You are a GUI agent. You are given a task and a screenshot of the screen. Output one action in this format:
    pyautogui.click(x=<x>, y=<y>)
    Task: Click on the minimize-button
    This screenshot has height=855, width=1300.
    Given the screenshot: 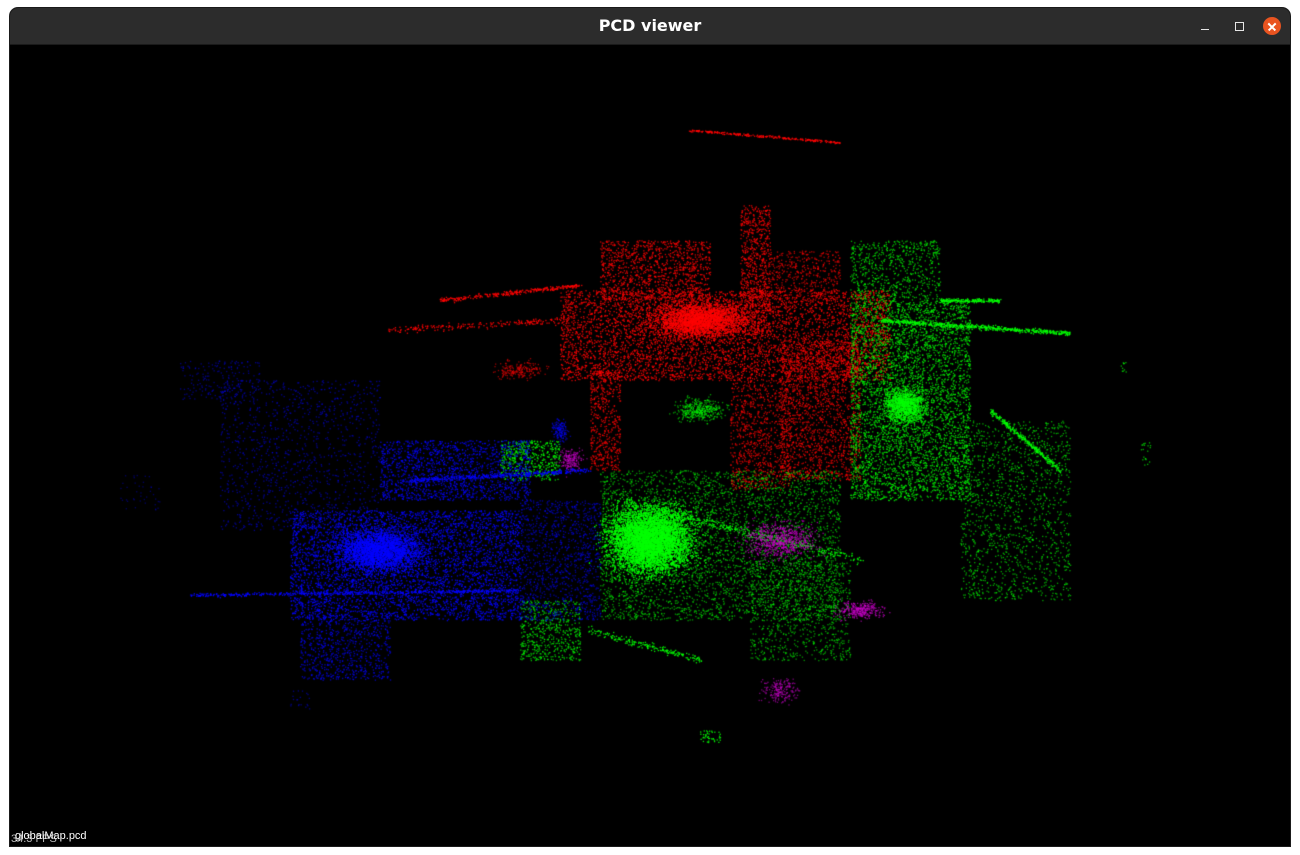 What is the action you would take?
    pyautogui.click(x=1205, y=26)
    